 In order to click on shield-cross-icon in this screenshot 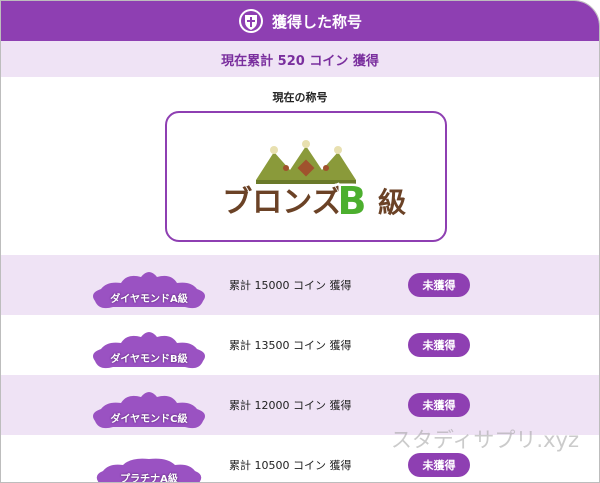, I will do `click(250, 21)`.